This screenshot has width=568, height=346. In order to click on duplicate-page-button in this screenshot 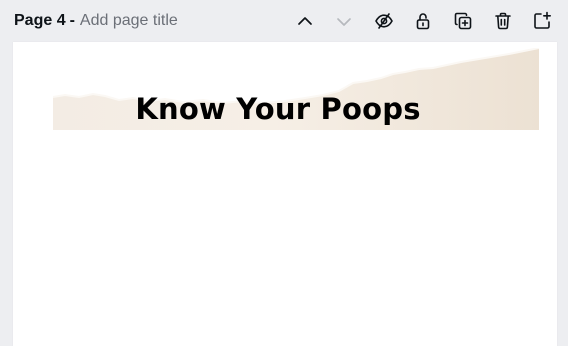, I will do `click(463, 21)`.